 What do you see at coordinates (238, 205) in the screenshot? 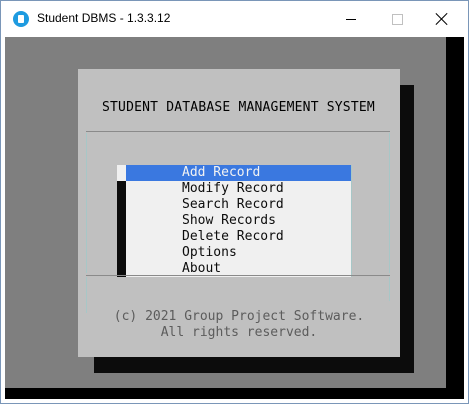
I see `menu-item-search-record: Search Record` at bounding box center [238, 205].